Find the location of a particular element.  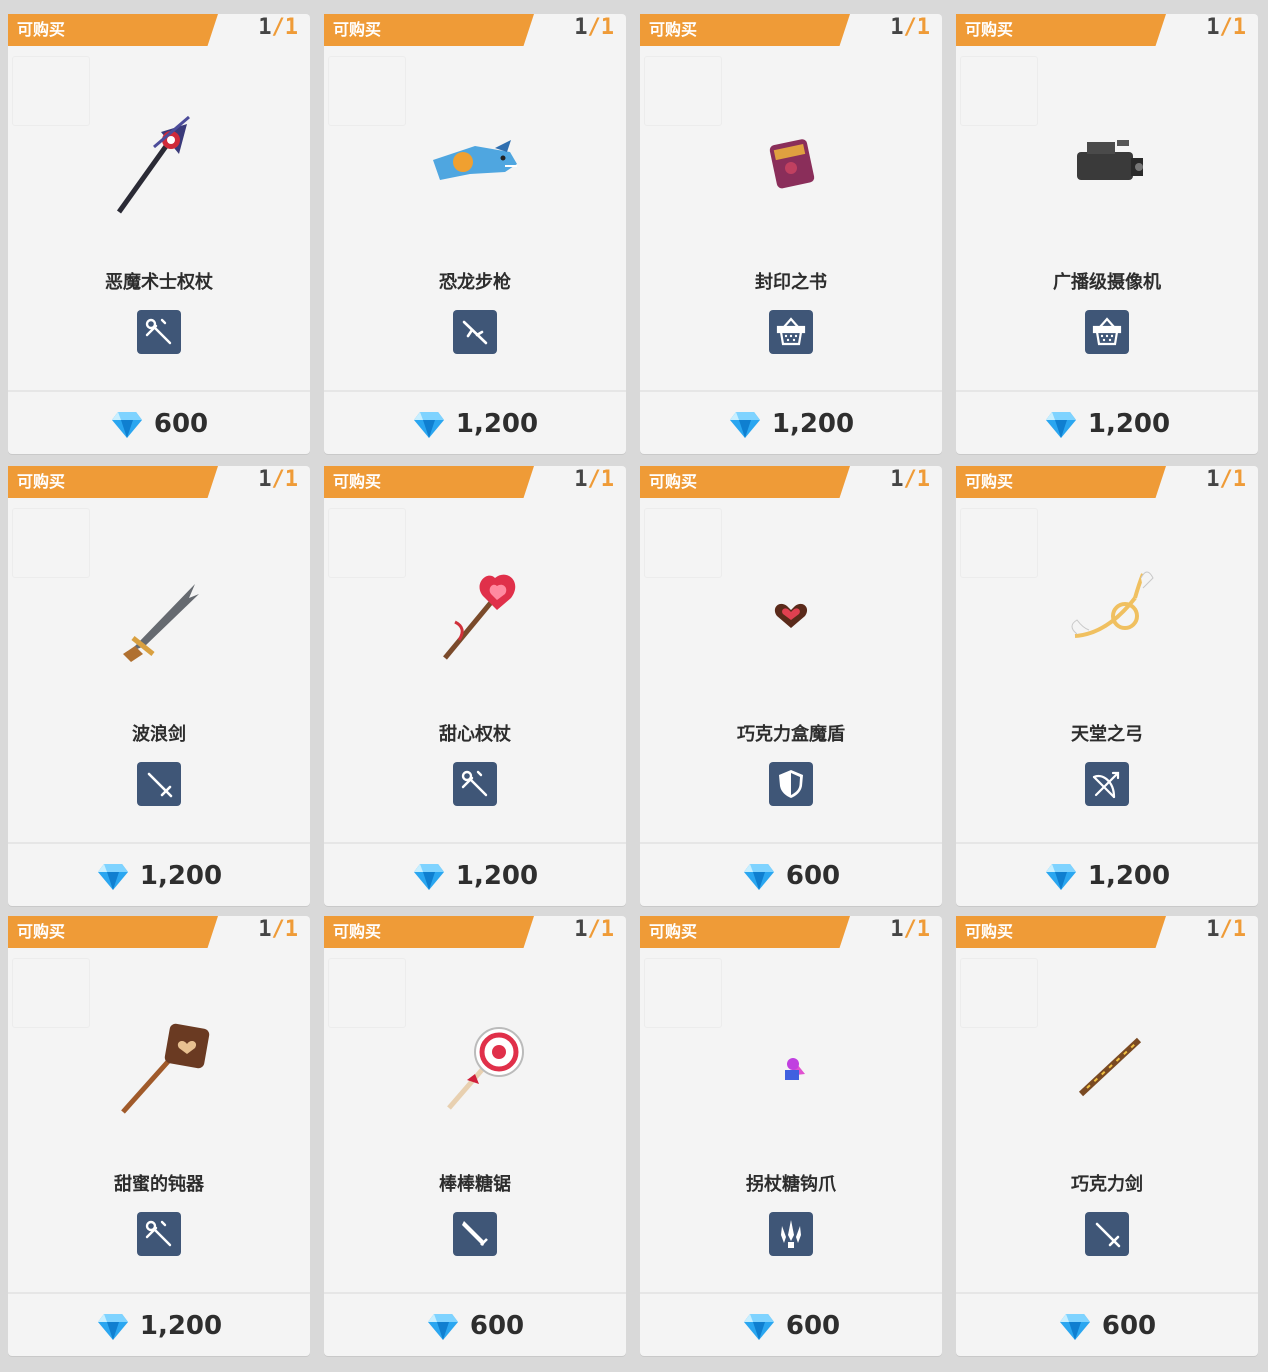

item-name: 波浪剑 is located at coordinates (159, 734).